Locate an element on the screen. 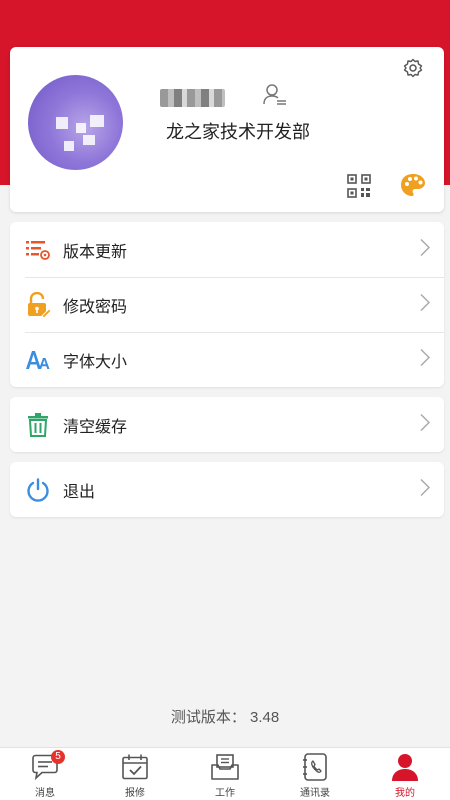 The height and width of the screenshot is (800, 450). trash-icon is located at coordinates (38, 425).